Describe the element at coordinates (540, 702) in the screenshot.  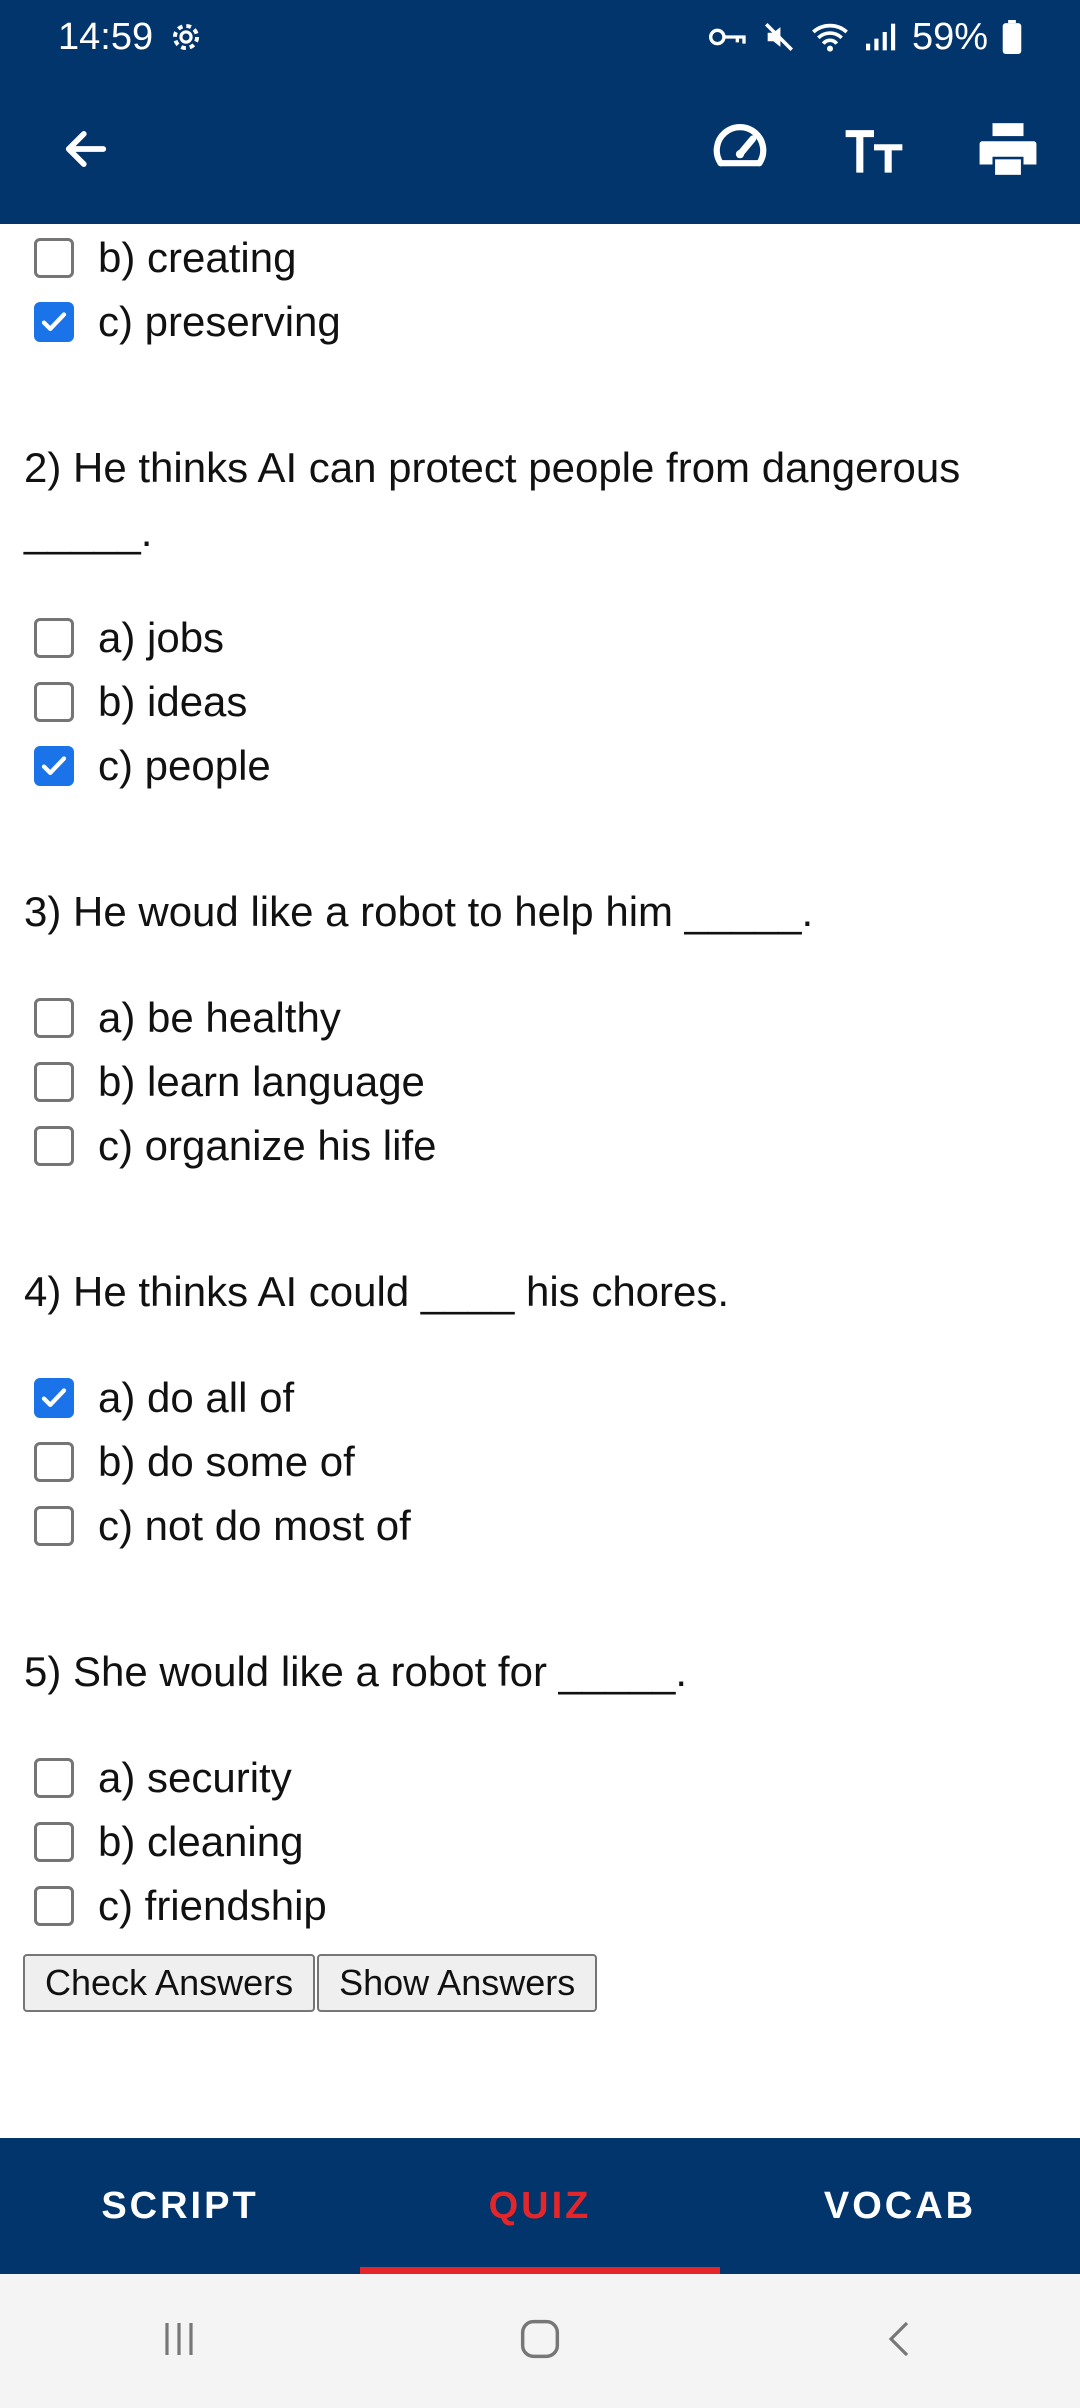
I see `answer-option: b) ideas` at that location.